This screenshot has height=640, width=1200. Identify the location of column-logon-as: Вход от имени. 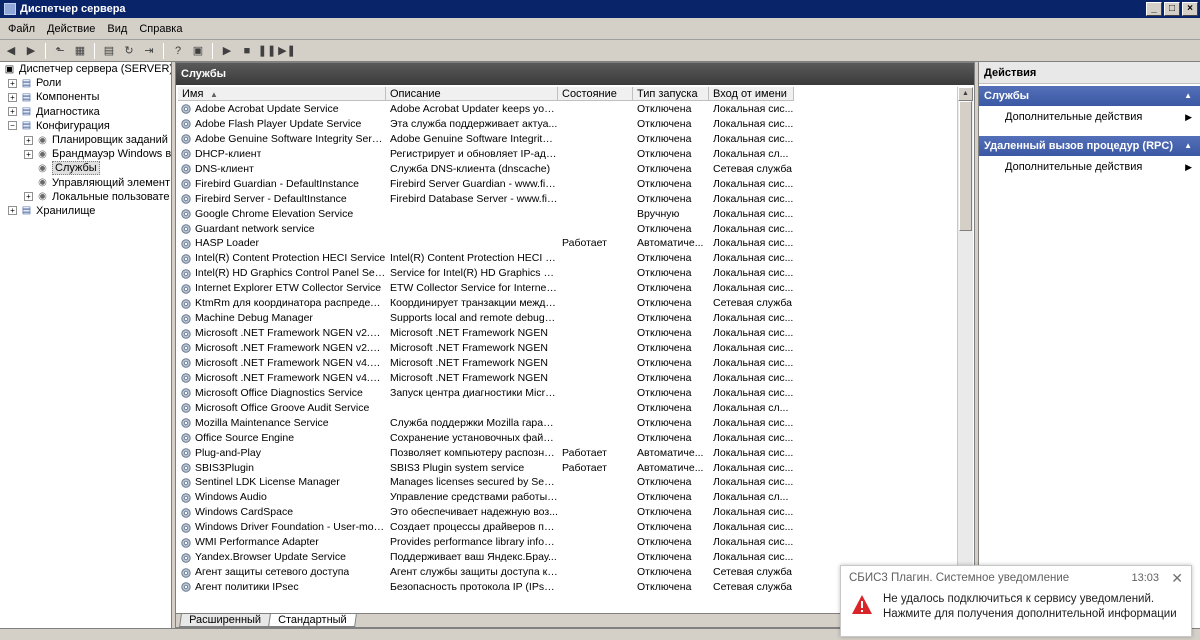
(751, 94).